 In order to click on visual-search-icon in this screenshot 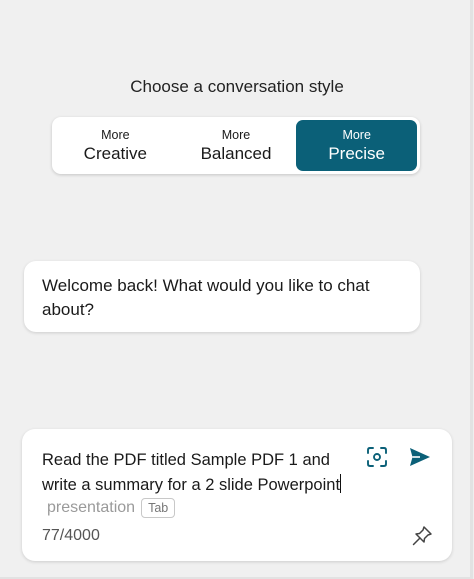, I will do `click(377, 457)`.